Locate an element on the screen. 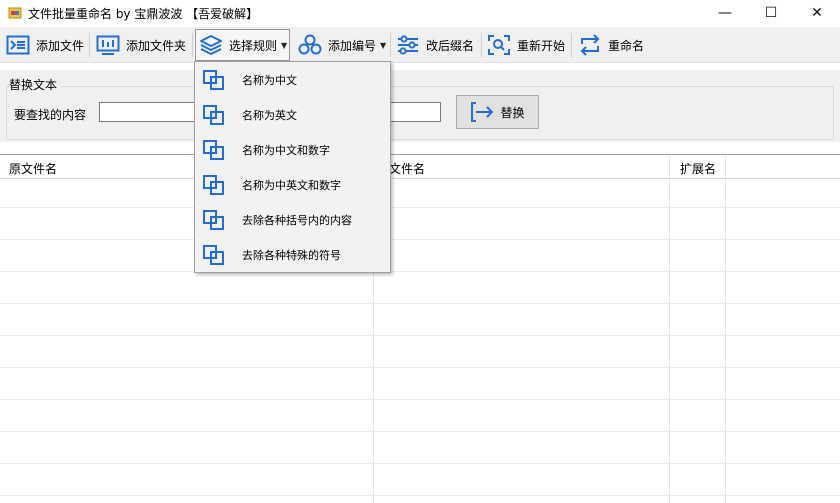 This screenshot has width=840, height=503. add-folder-button: 添加文件夹 is located at coordinates (141, 45).